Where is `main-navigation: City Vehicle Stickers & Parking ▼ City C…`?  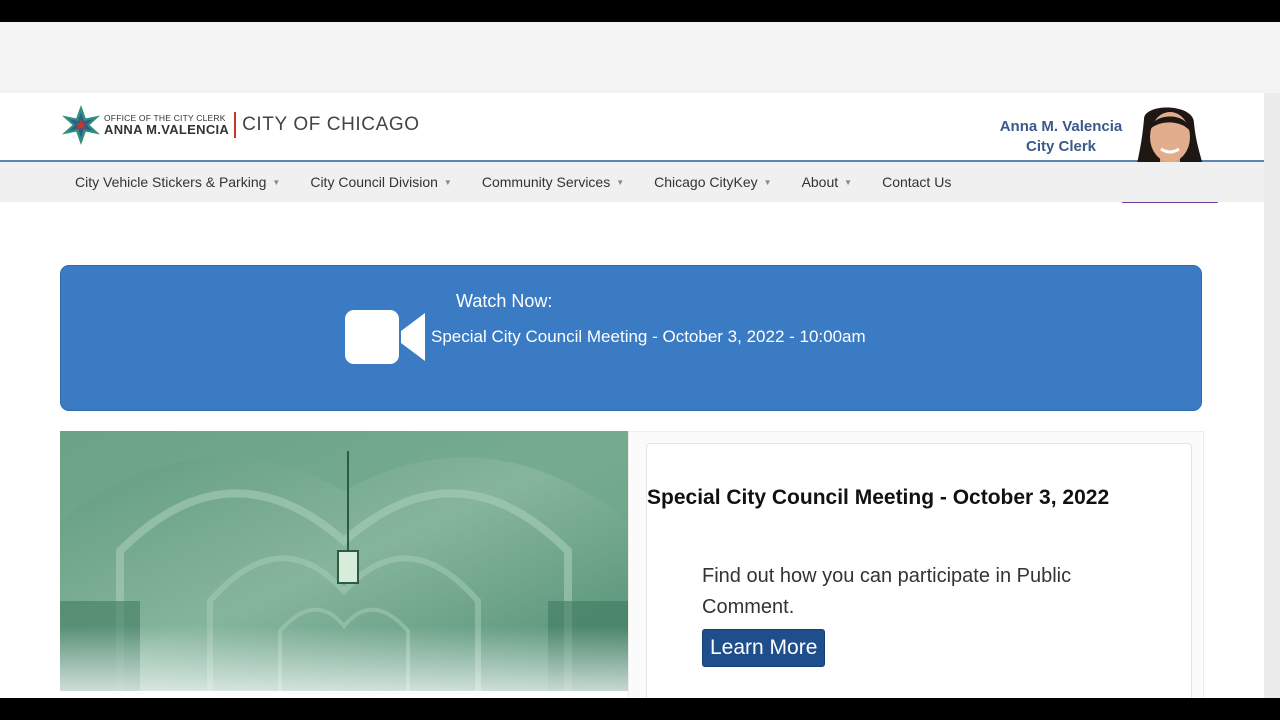
main-navigation: City Vehicle Stickers & Parking ▼ City C… is located at coordinates (632, 182).